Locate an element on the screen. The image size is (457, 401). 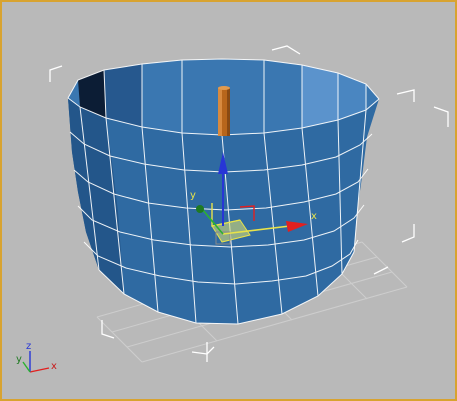
world-z-label: z is located at coordinates (28, 346).